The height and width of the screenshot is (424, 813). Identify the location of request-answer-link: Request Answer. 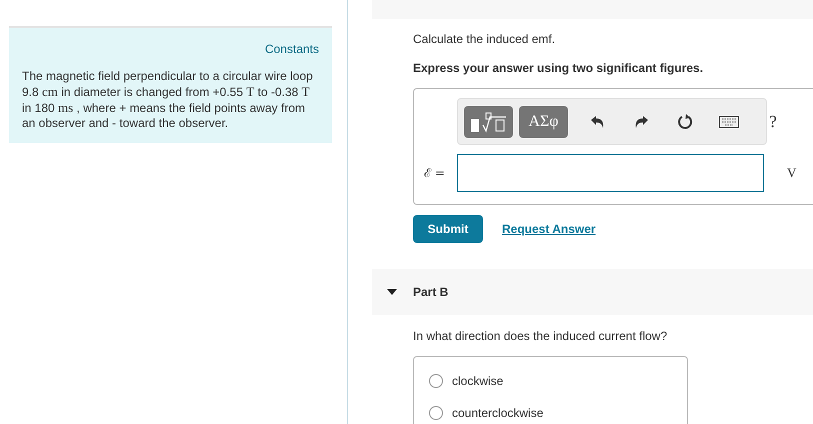
(549, 229).